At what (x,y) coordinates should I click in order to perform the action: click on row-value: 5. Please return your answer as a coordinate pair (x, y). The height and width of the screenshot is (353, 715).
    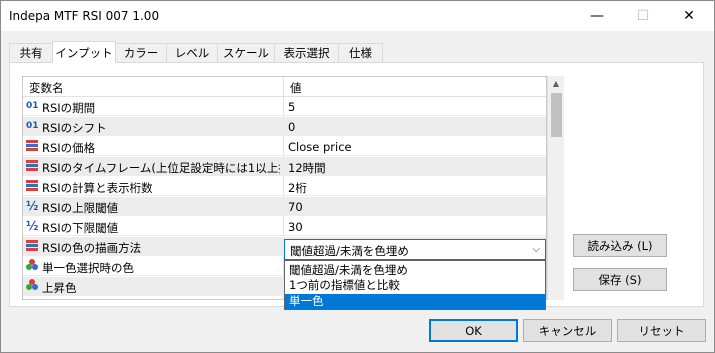
    Looking at the image, I should click on (291, 107).